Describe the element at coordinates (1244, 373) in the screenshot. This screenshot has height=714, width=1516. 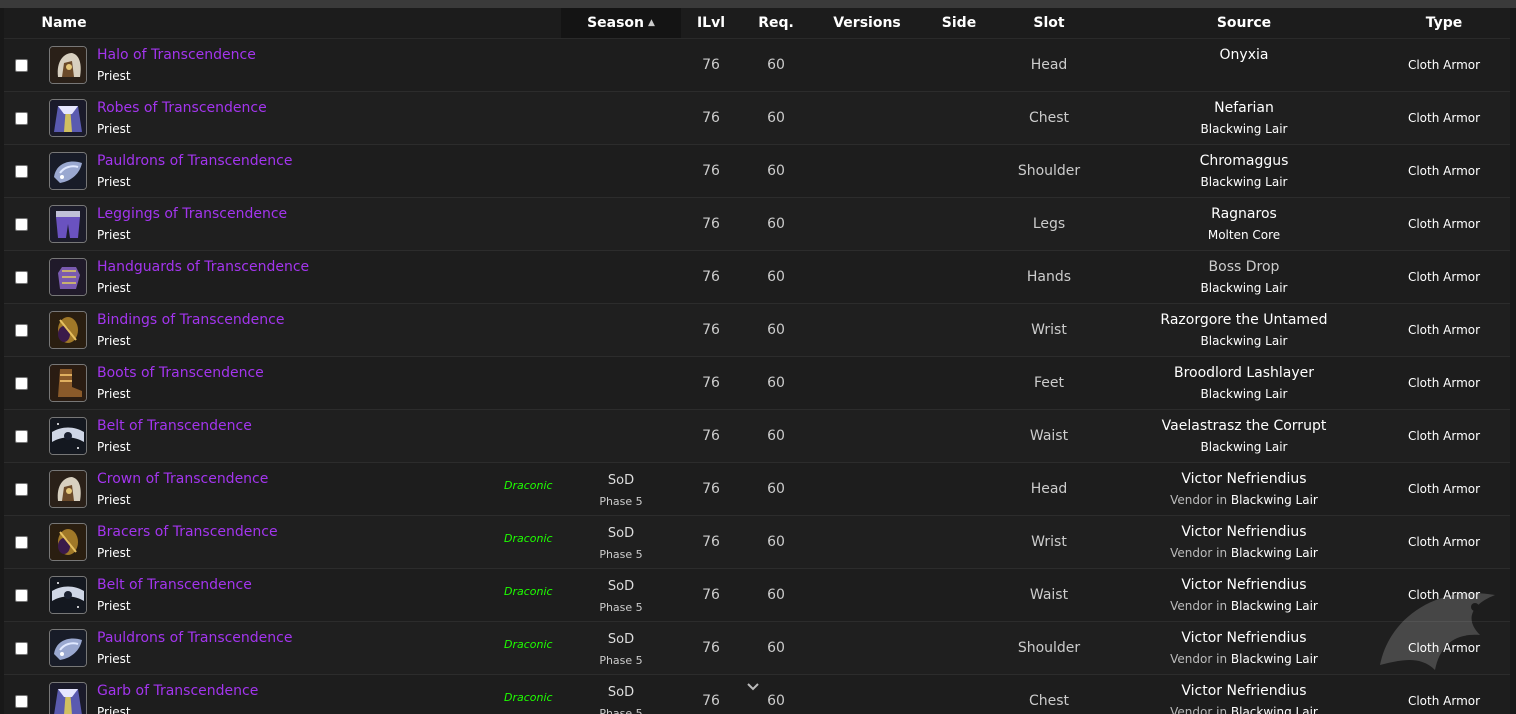
I see `item-source: Broodlord Lashlayer` at that location.